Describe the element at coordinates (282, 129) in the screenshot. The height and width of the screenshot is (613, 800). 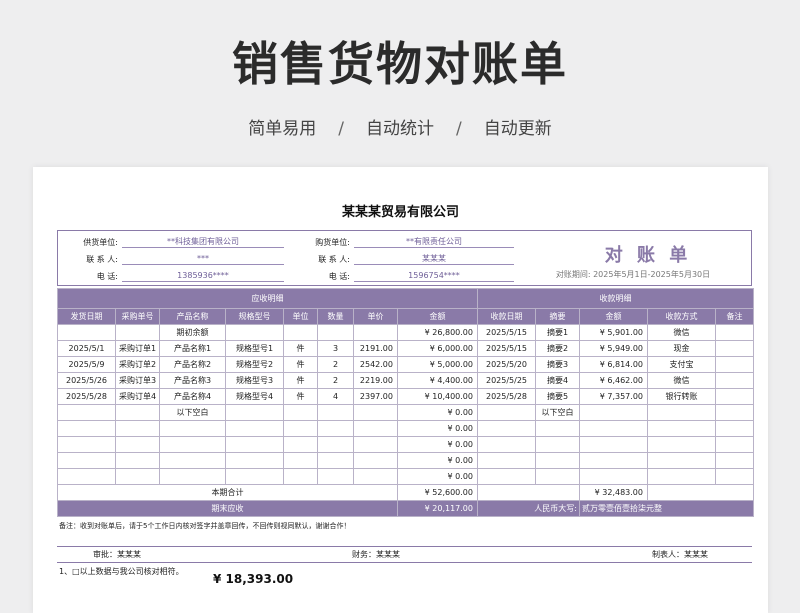
I see `subtitle-item-easy: 简单易用` at that location.